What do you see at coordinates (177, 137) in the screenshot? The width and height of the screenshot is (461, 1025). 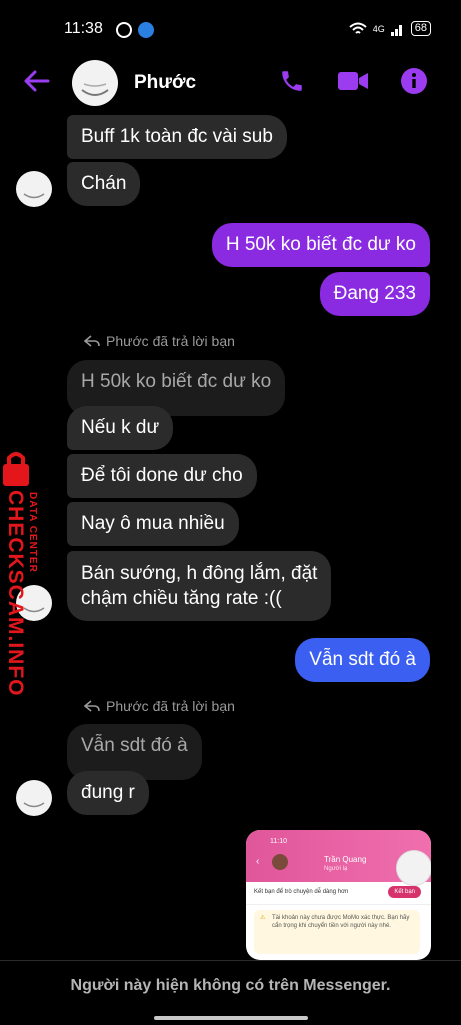 I see `incoming-message: Buff 1k toàn đc vài sub` at bounding box center [177, 137].